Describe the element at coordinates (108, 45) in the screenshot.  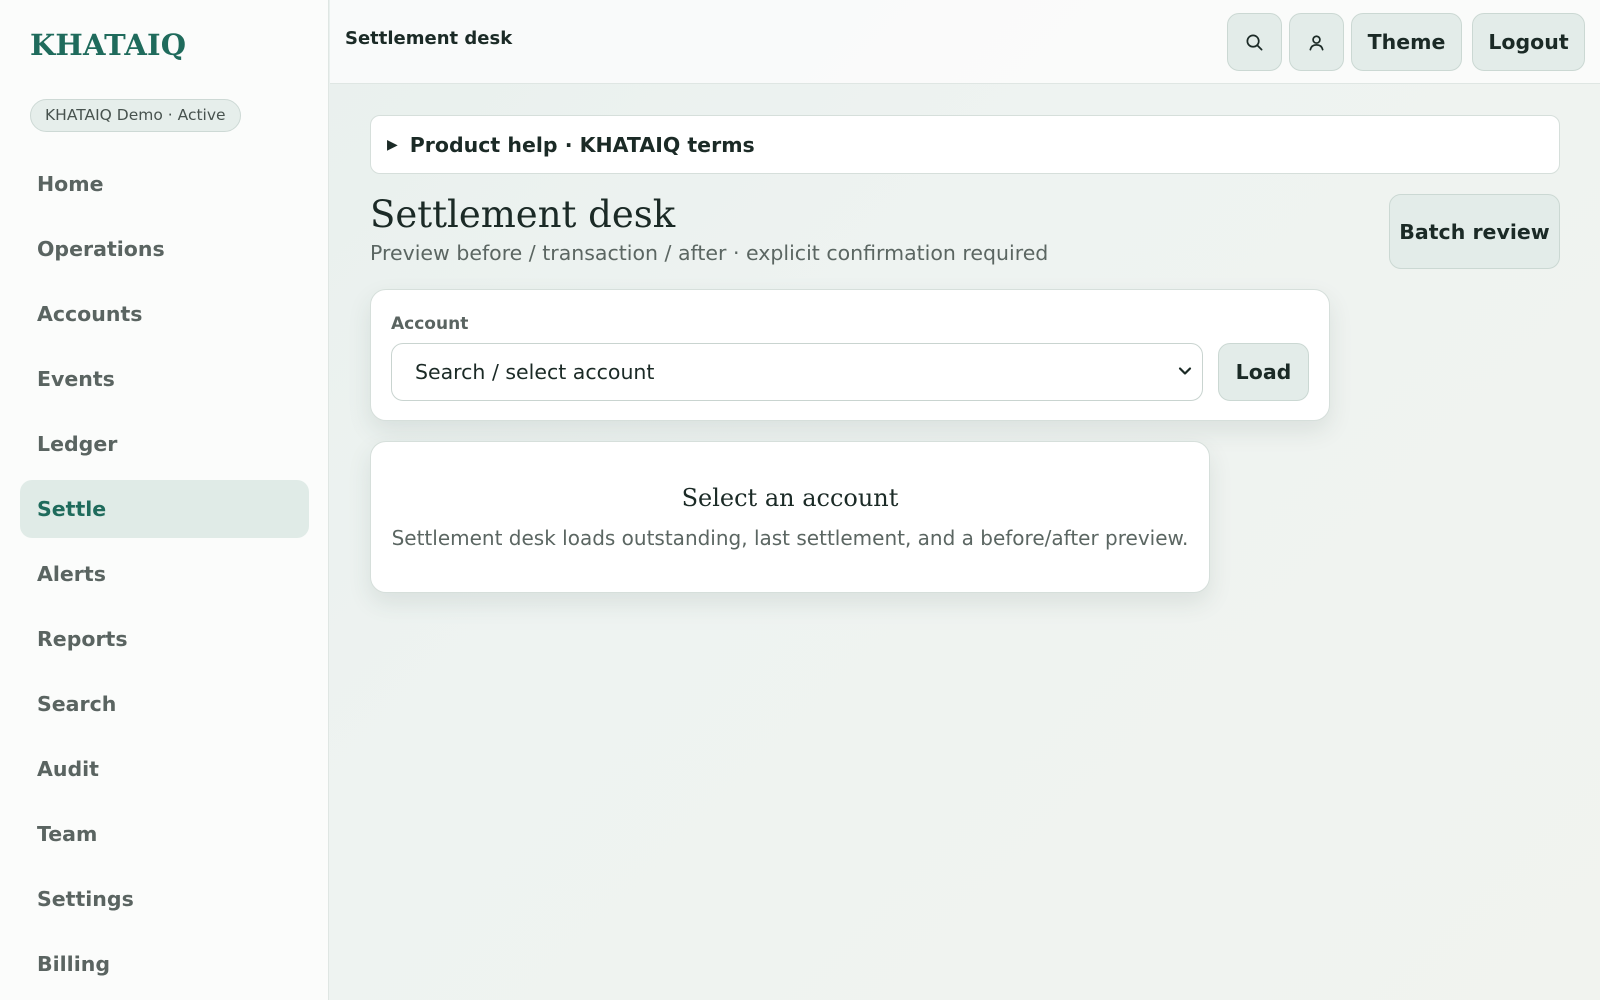
I see `brand-logo: KHATAIQ` at that location.